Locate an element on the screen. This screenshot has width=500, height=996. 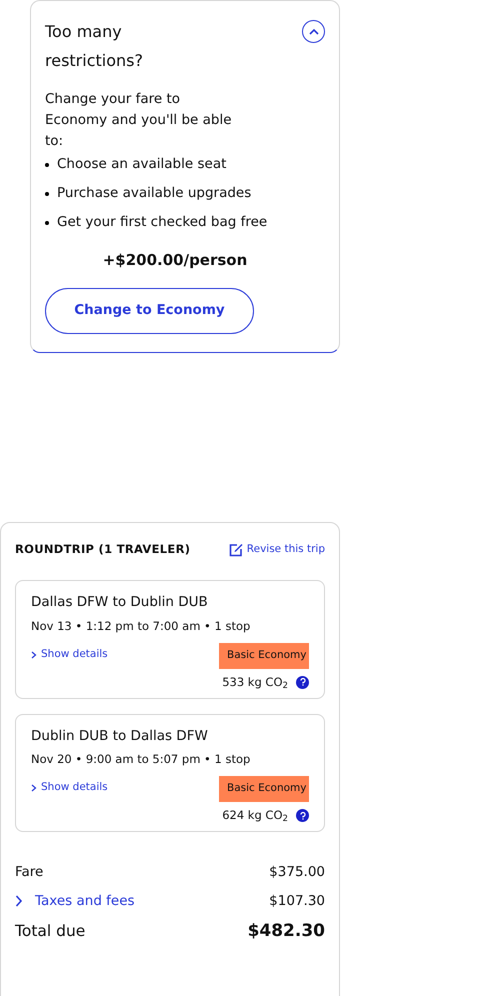
total-amount: $482.30 is located at coordinates (286, 931).